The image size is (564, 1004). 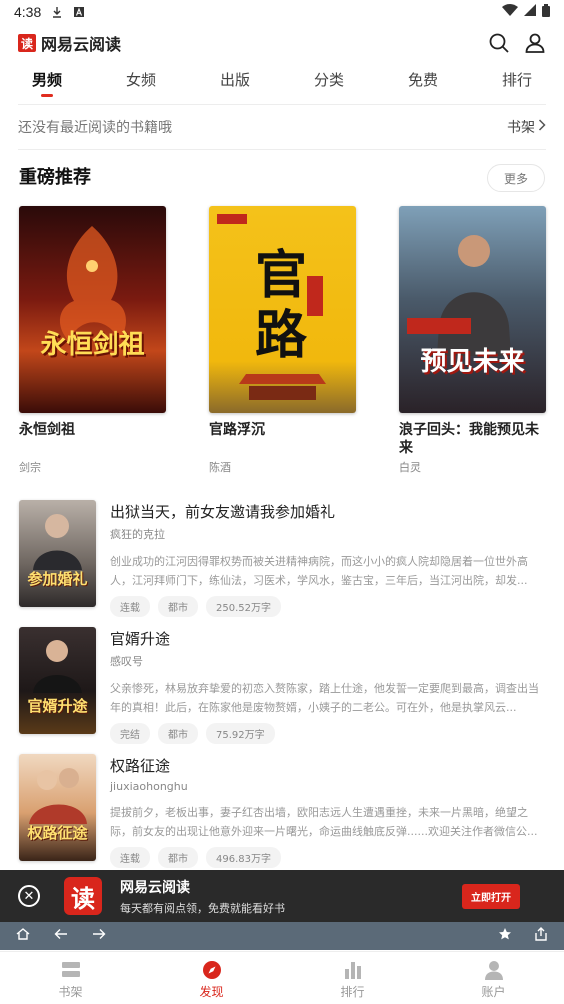 I want to click on tab-ranking: 排行, so click(x=517, y=81).